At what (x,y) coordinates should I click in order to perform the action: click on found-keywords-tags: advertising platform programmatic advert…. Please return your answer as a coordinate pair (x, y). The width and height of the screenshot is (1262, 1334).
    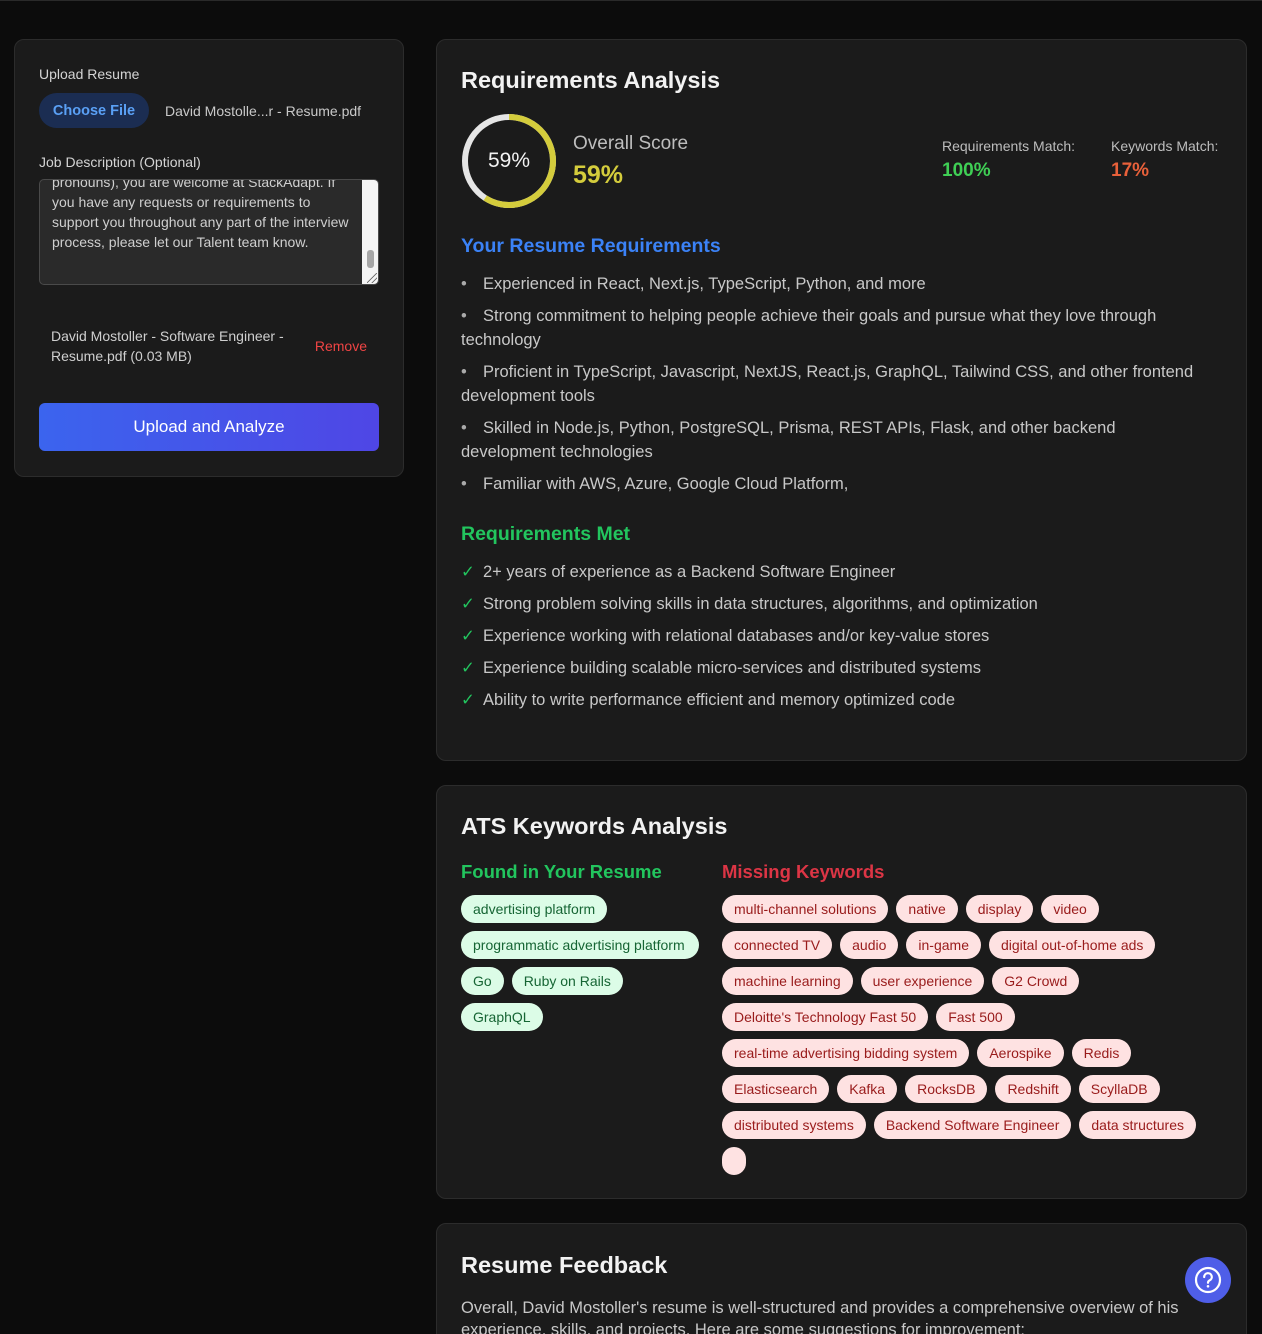
    Looking at the image, I should click on (581, 963).